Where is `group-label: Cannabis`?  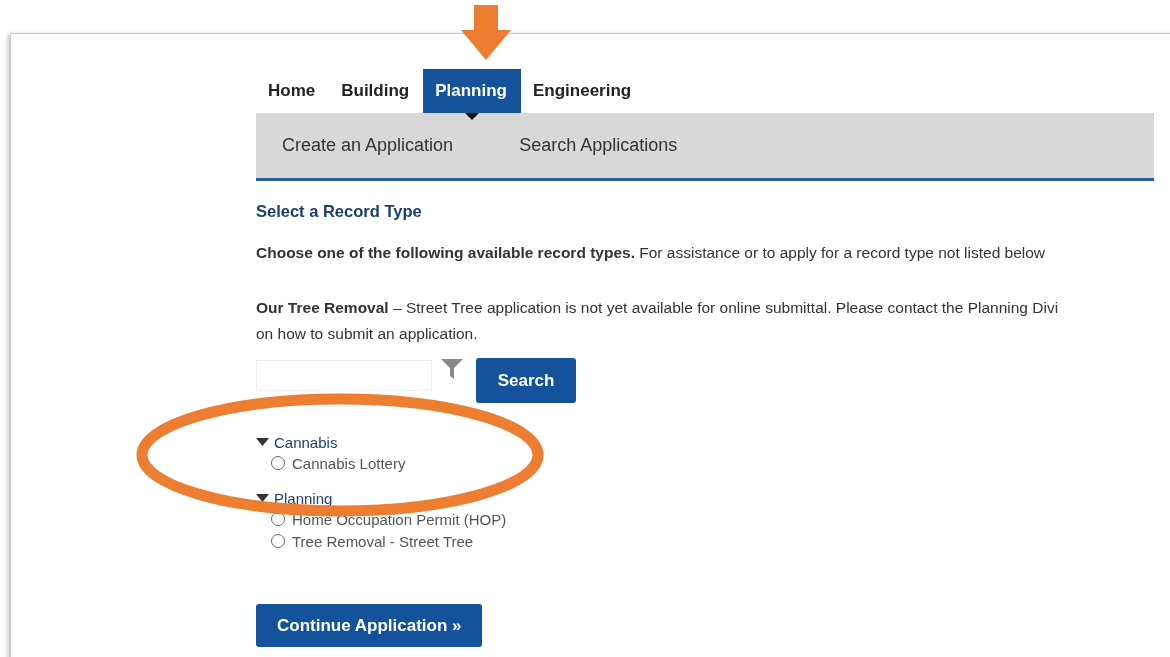 group-label: Cannabis is located at coordinates (306, 442).